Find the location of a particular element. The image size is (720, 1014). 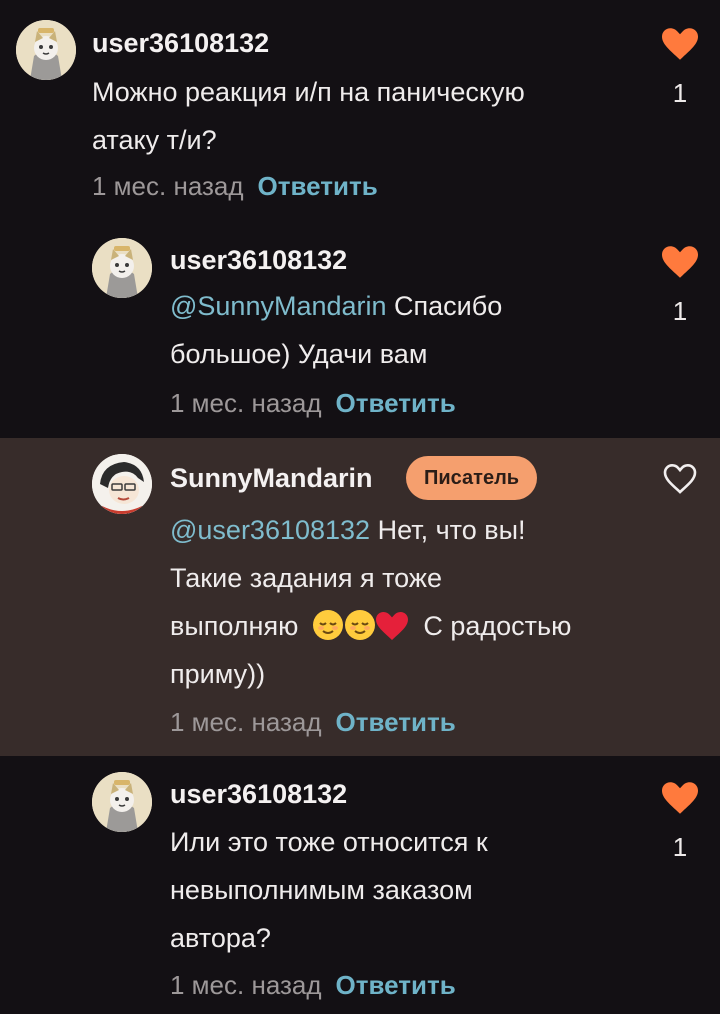

comment-line: большое) Удачи вам is located at coordinates (299, 354).